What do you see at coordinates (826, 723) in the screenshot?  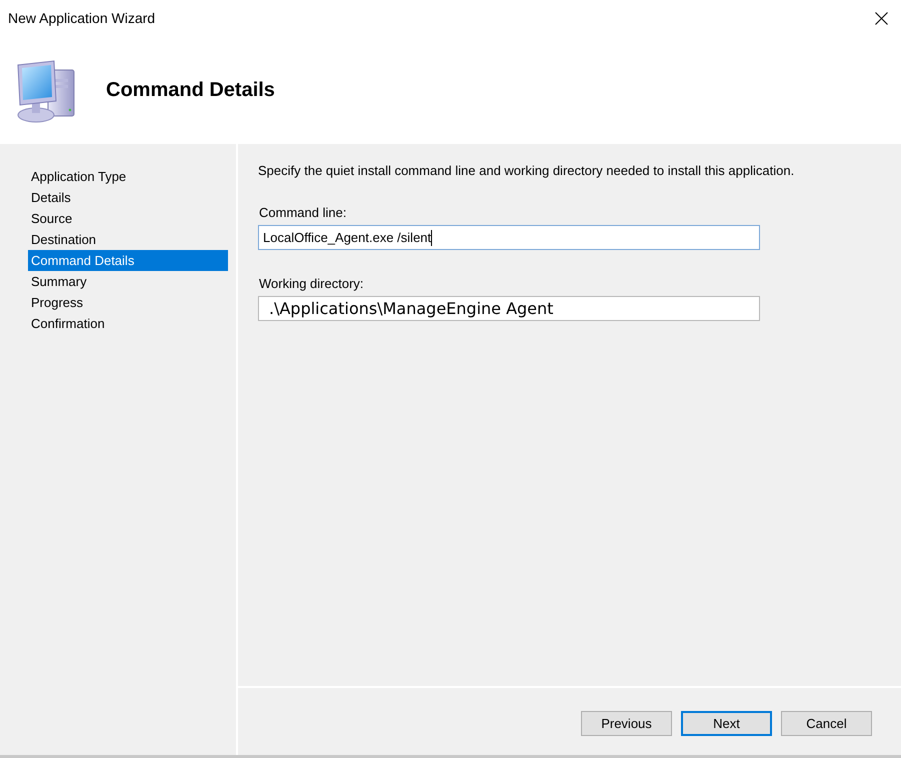 I see `wizard-button: Cancel` at bounding box center [826, 723].